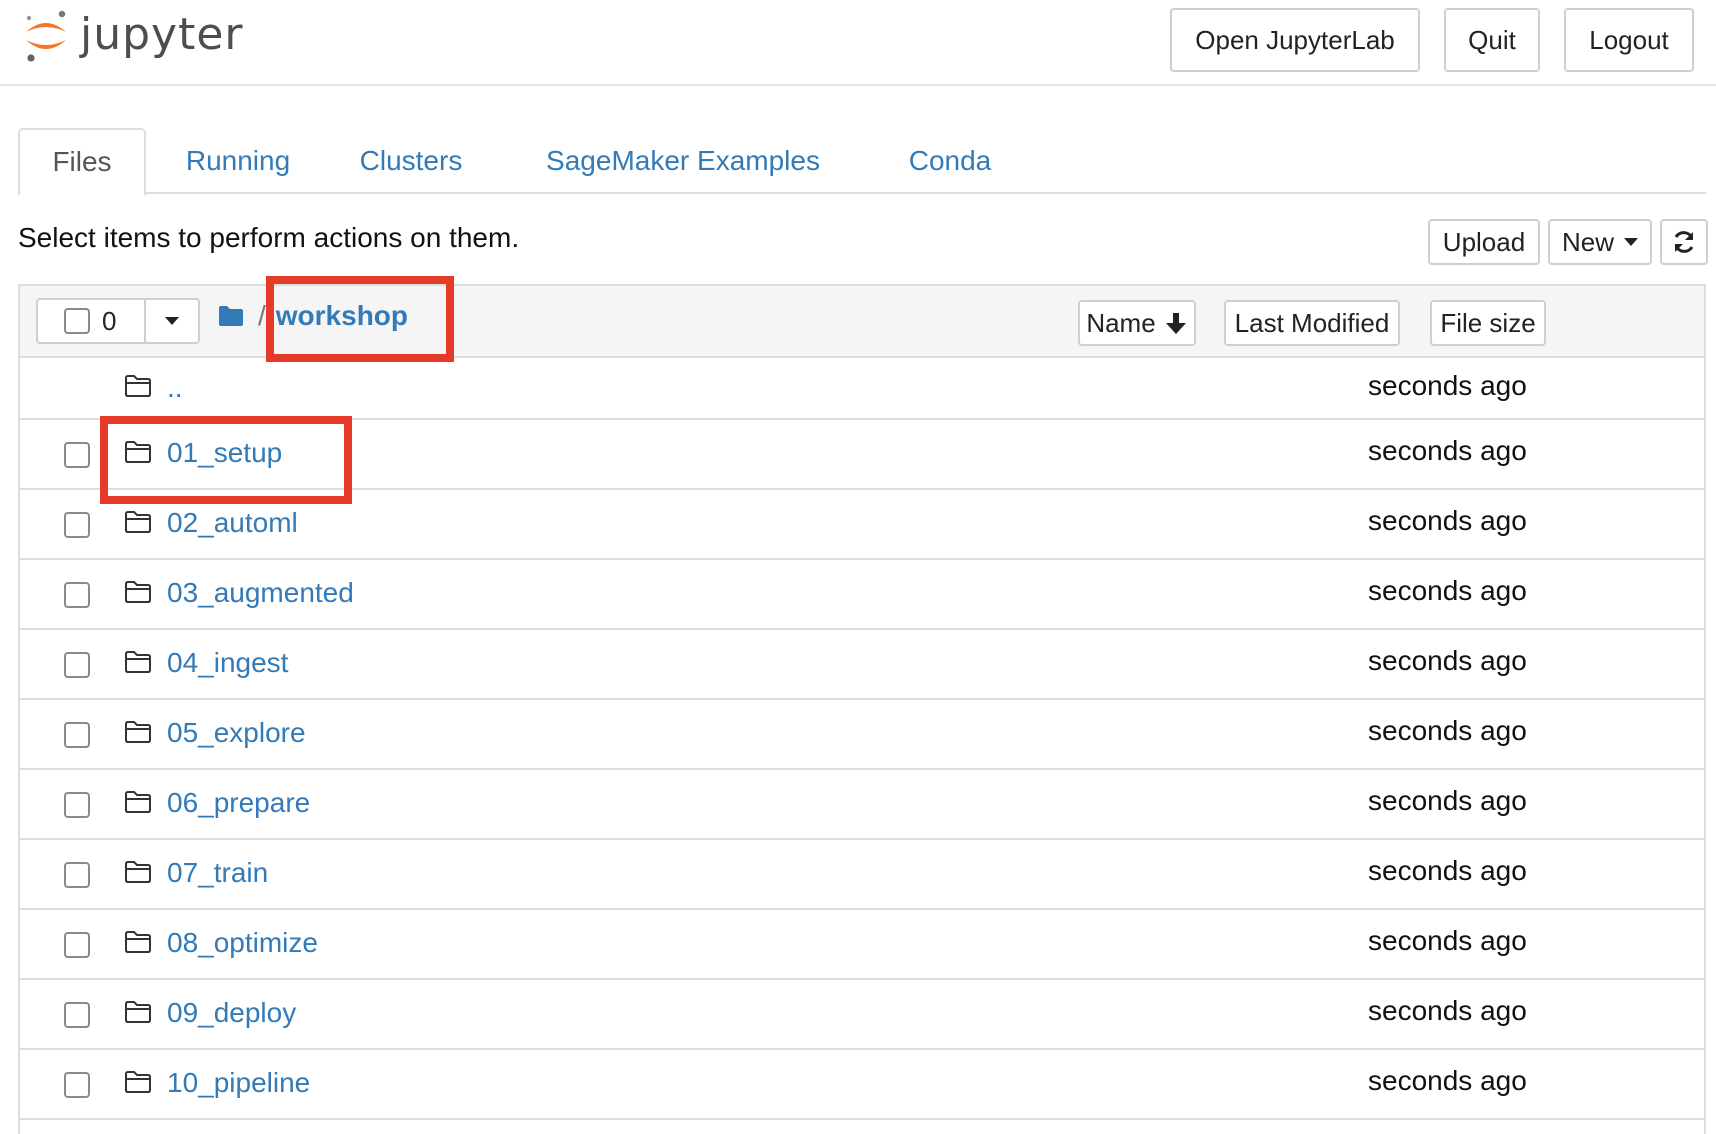 This screenshot has width=1716, height=1134. Describe the element at coordinates (1121, 322) in the screenshot. I see `sort-name-label: Name` at that location.